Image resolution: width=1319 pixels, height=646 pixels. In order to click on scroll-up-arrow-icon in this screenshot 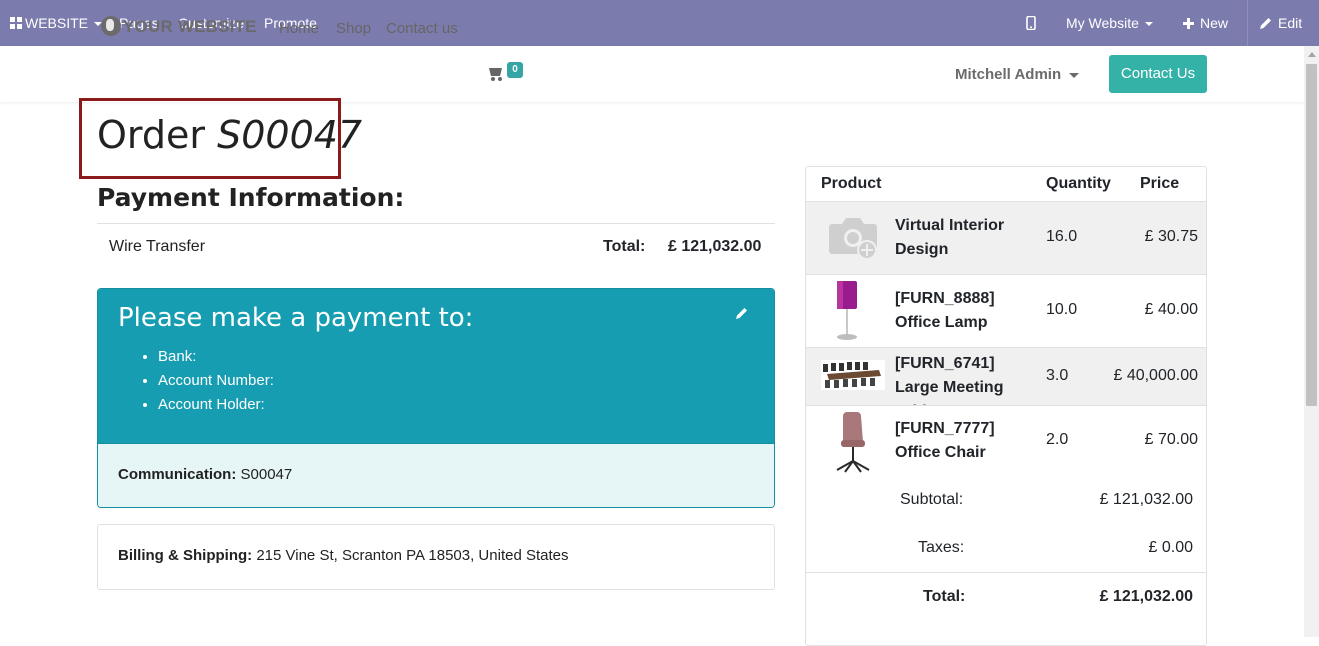, I will do `click(1312, 54)`.